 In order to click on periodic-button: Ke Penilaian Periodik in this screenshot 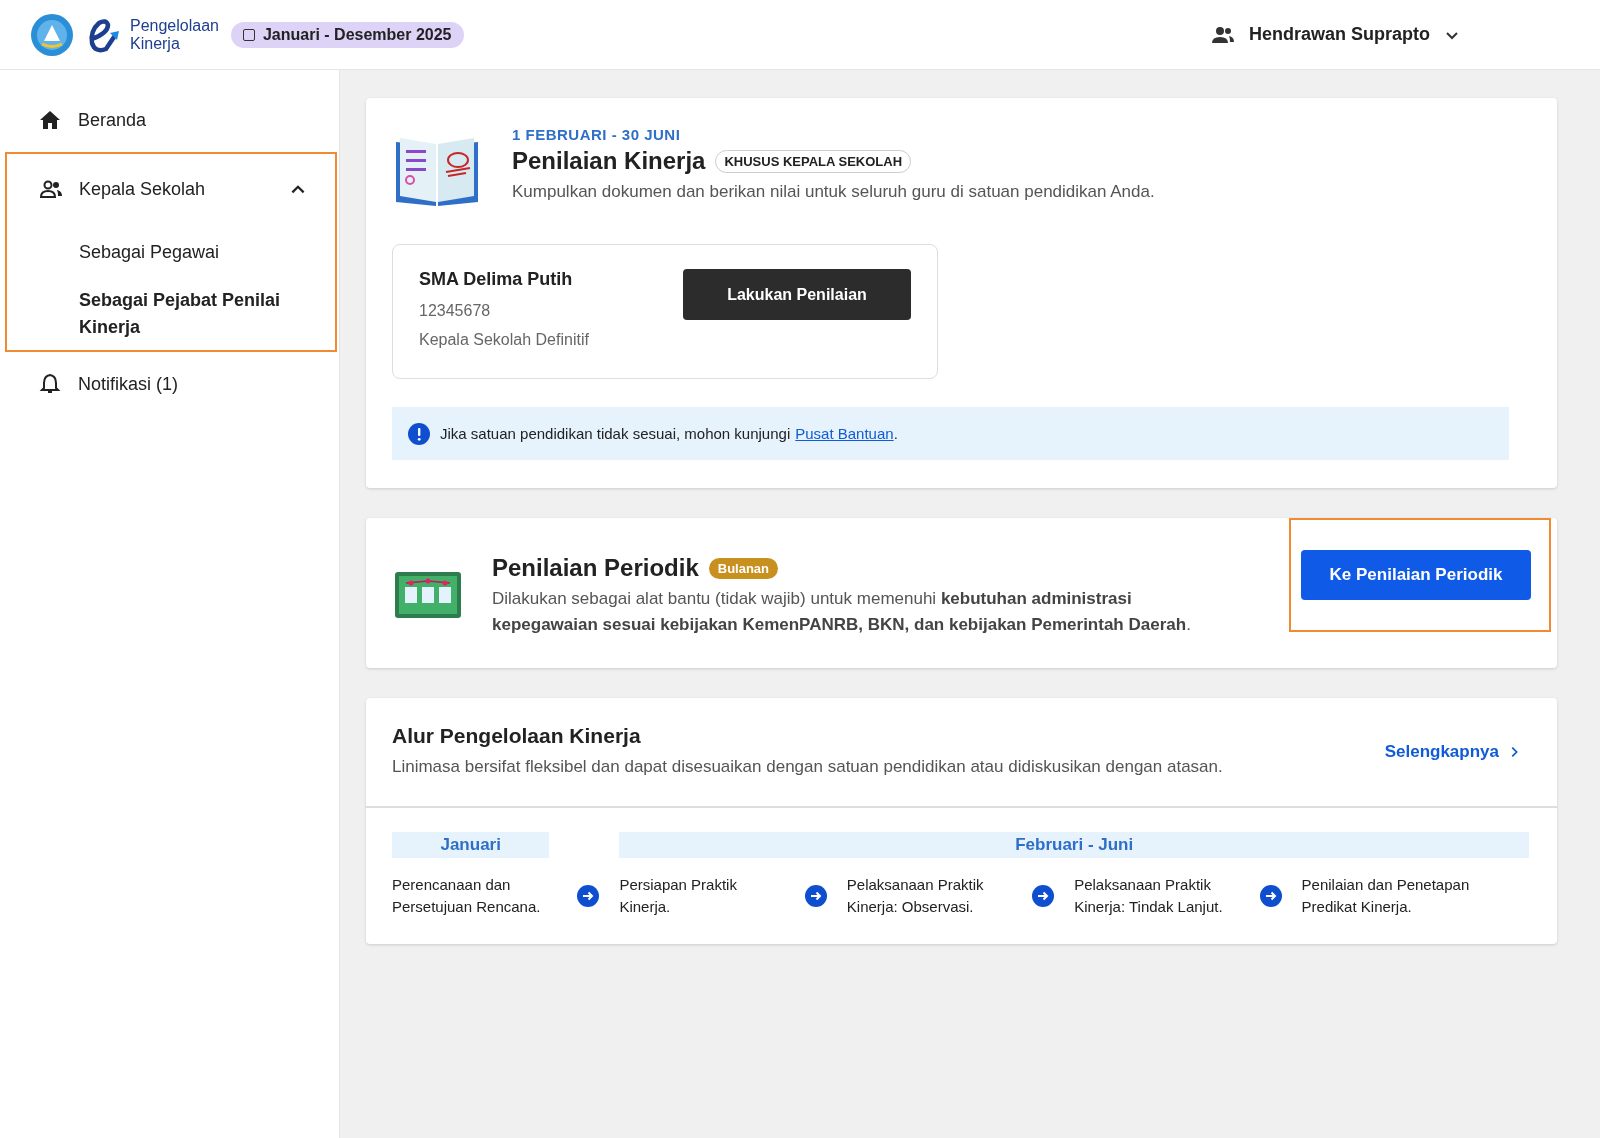, I will do `click(1416, 575)`.